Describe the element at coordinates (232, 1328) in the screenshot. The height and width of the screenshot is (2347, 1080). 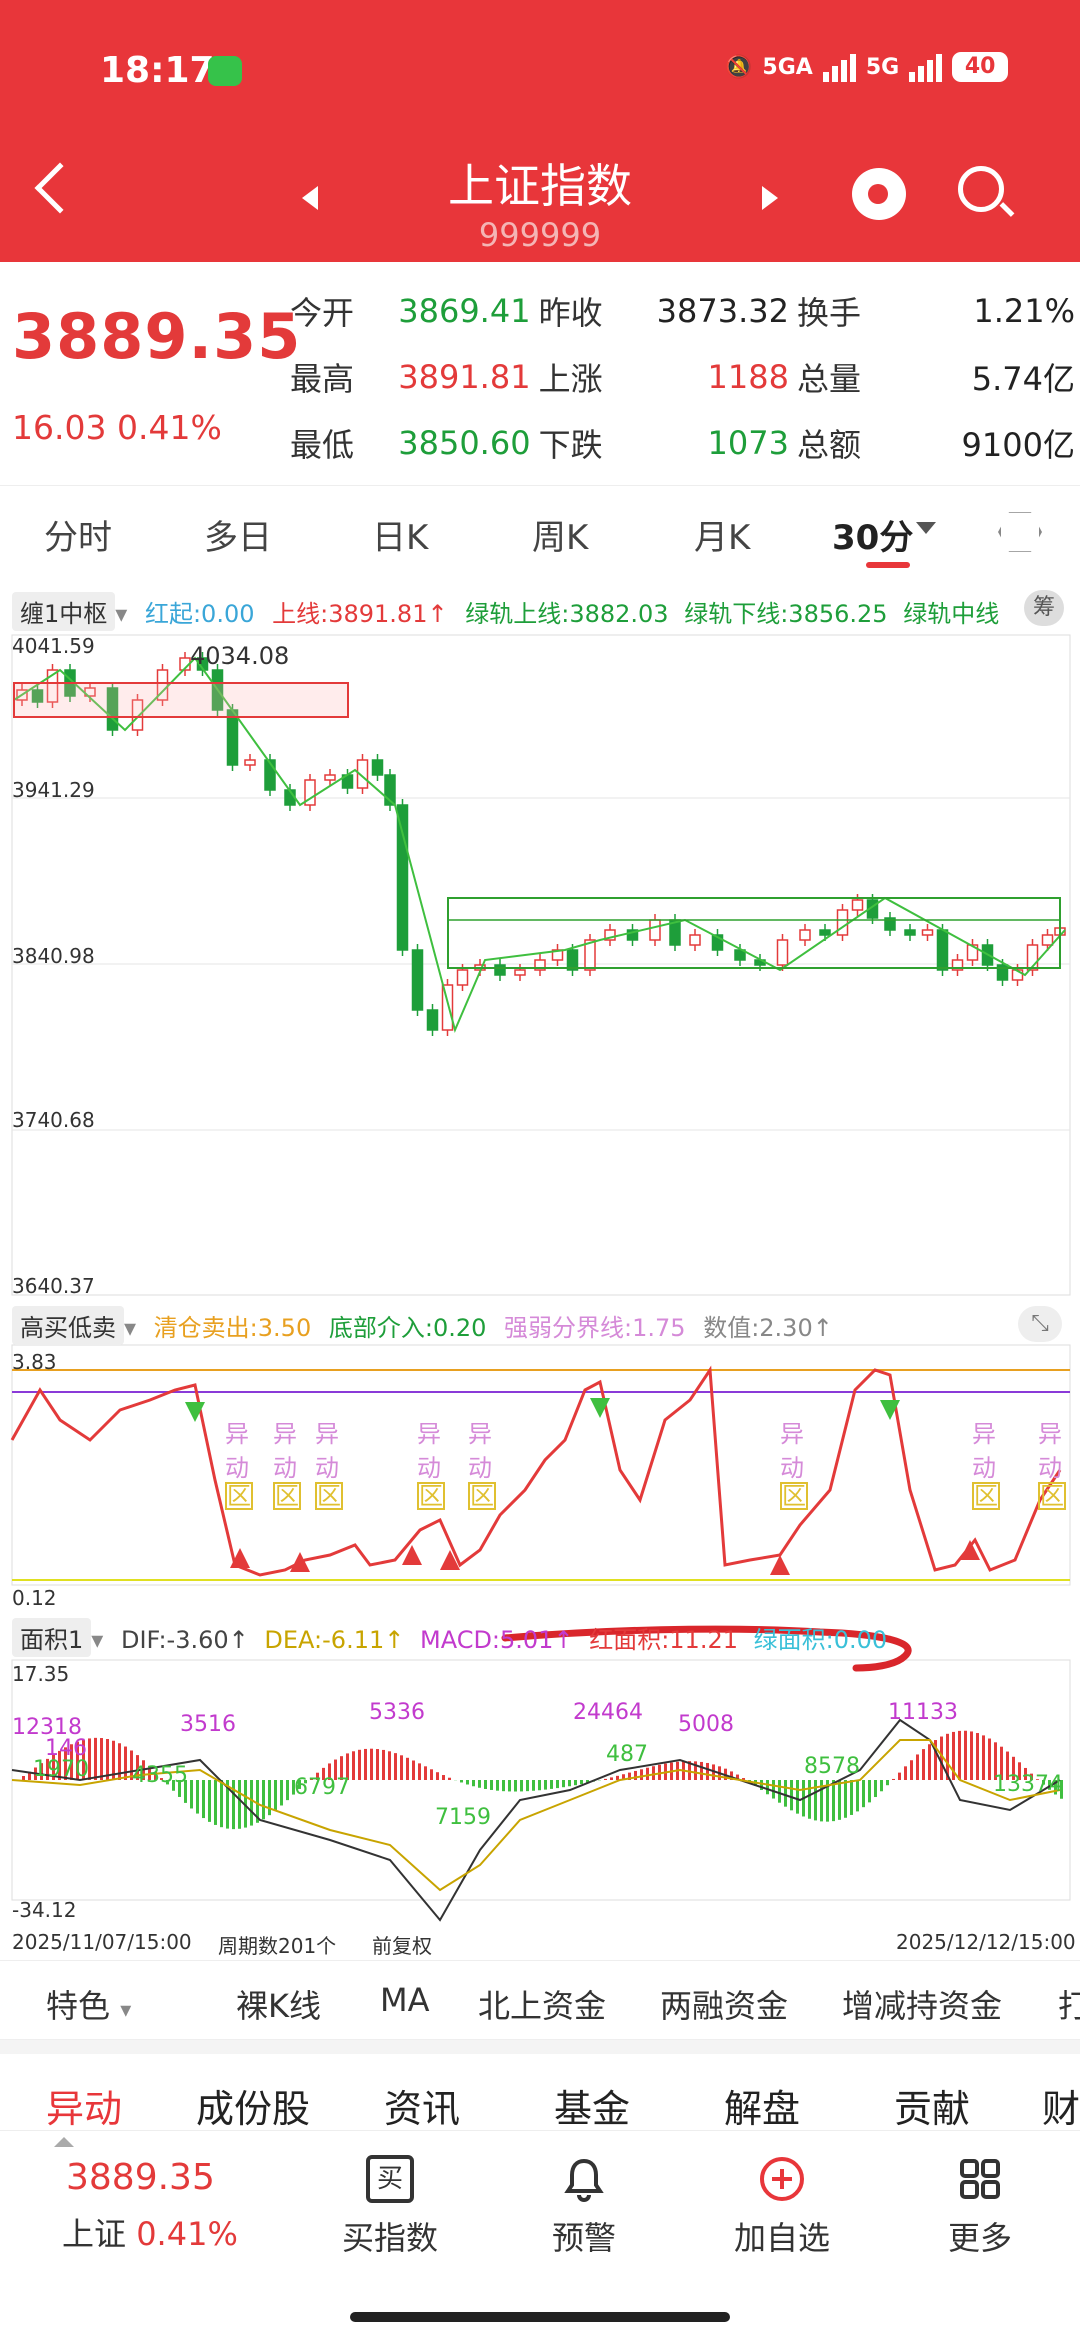
I see `legend-qingcang: 清仓卖出:3.50` at that location.